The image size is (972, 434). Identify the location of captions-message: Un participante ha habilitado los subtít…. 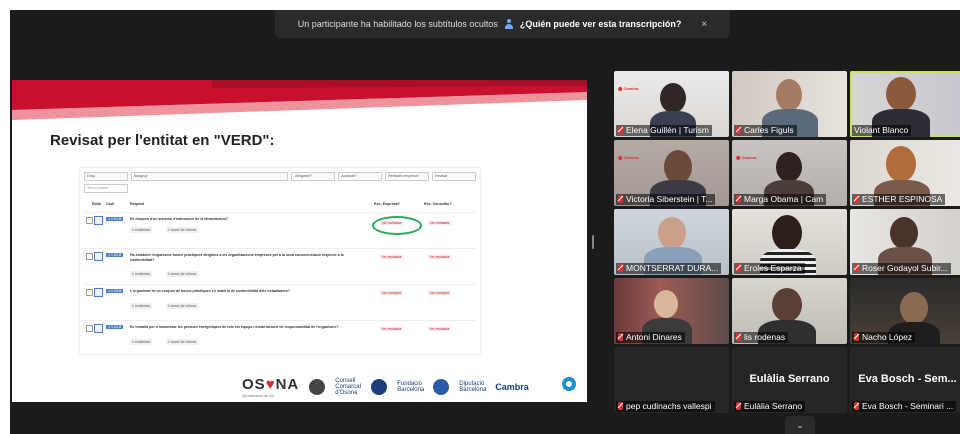
(397, 24).